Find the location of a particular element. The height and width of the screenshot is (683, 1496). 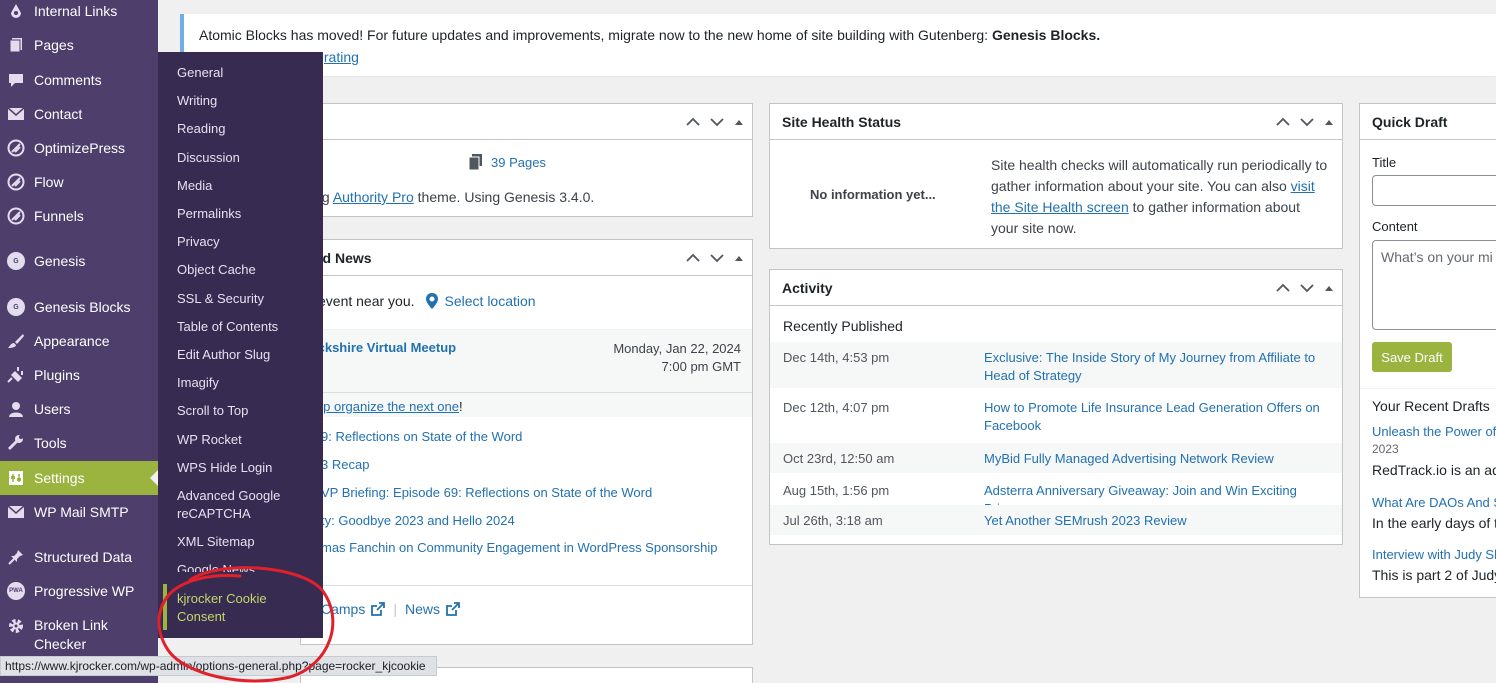

news-item: ty: Goodbye 2023 and Hello 2024 is located at coordinates (418, 520).